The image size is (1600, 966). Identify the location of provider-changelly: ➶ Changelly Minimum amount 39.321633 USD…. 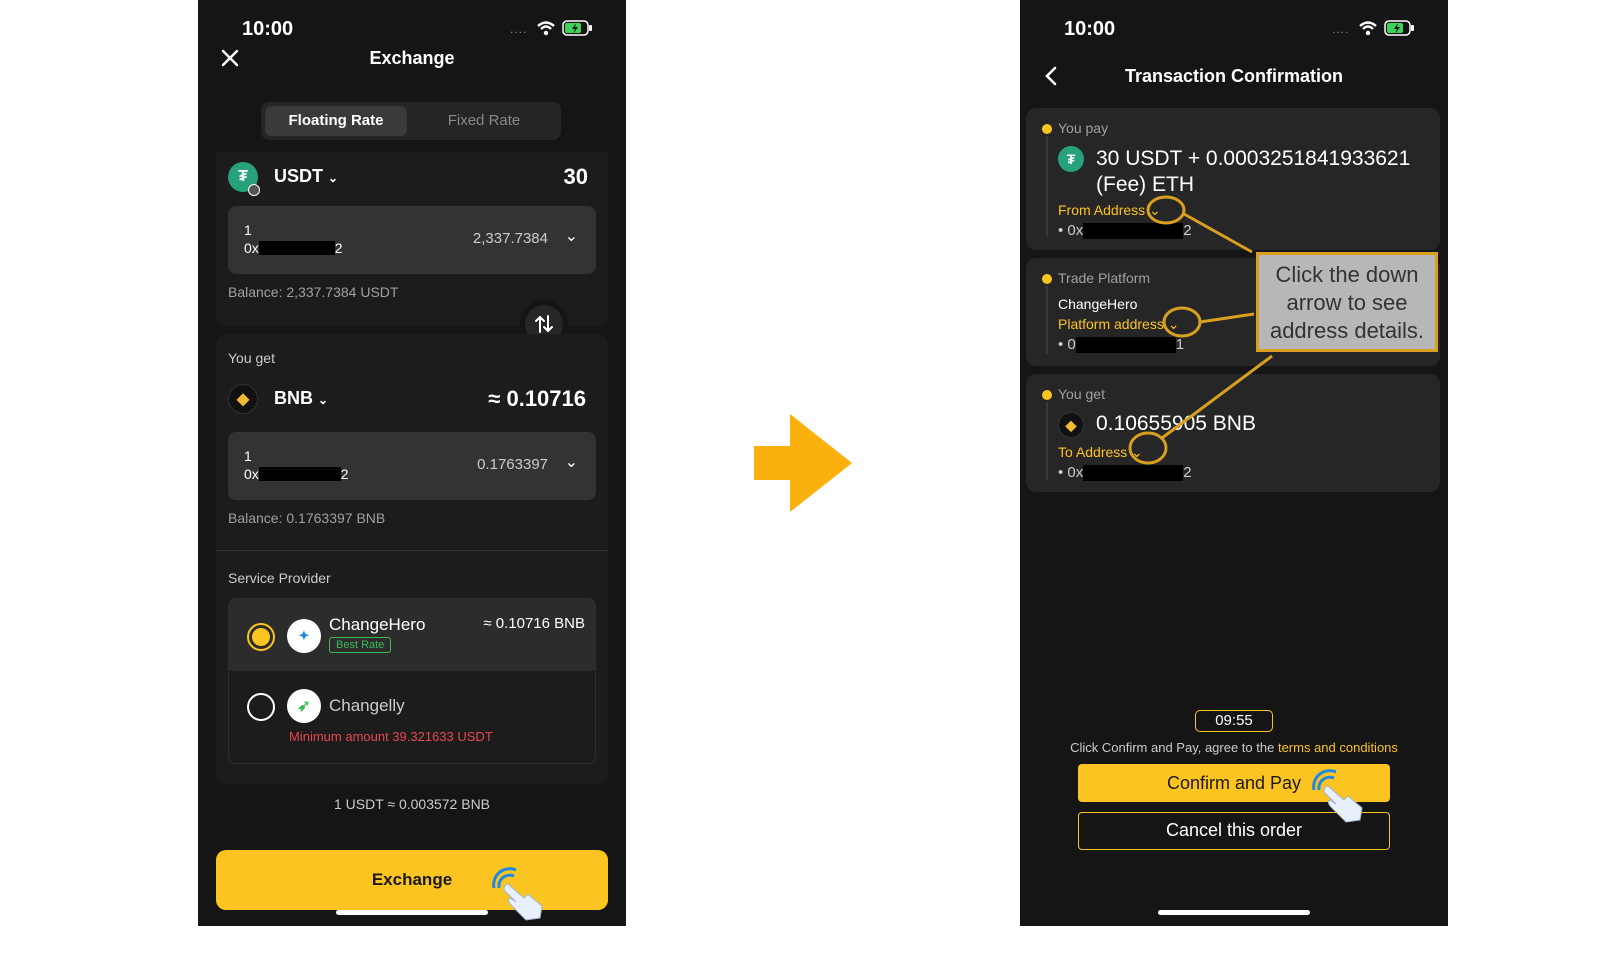
(412, 717).